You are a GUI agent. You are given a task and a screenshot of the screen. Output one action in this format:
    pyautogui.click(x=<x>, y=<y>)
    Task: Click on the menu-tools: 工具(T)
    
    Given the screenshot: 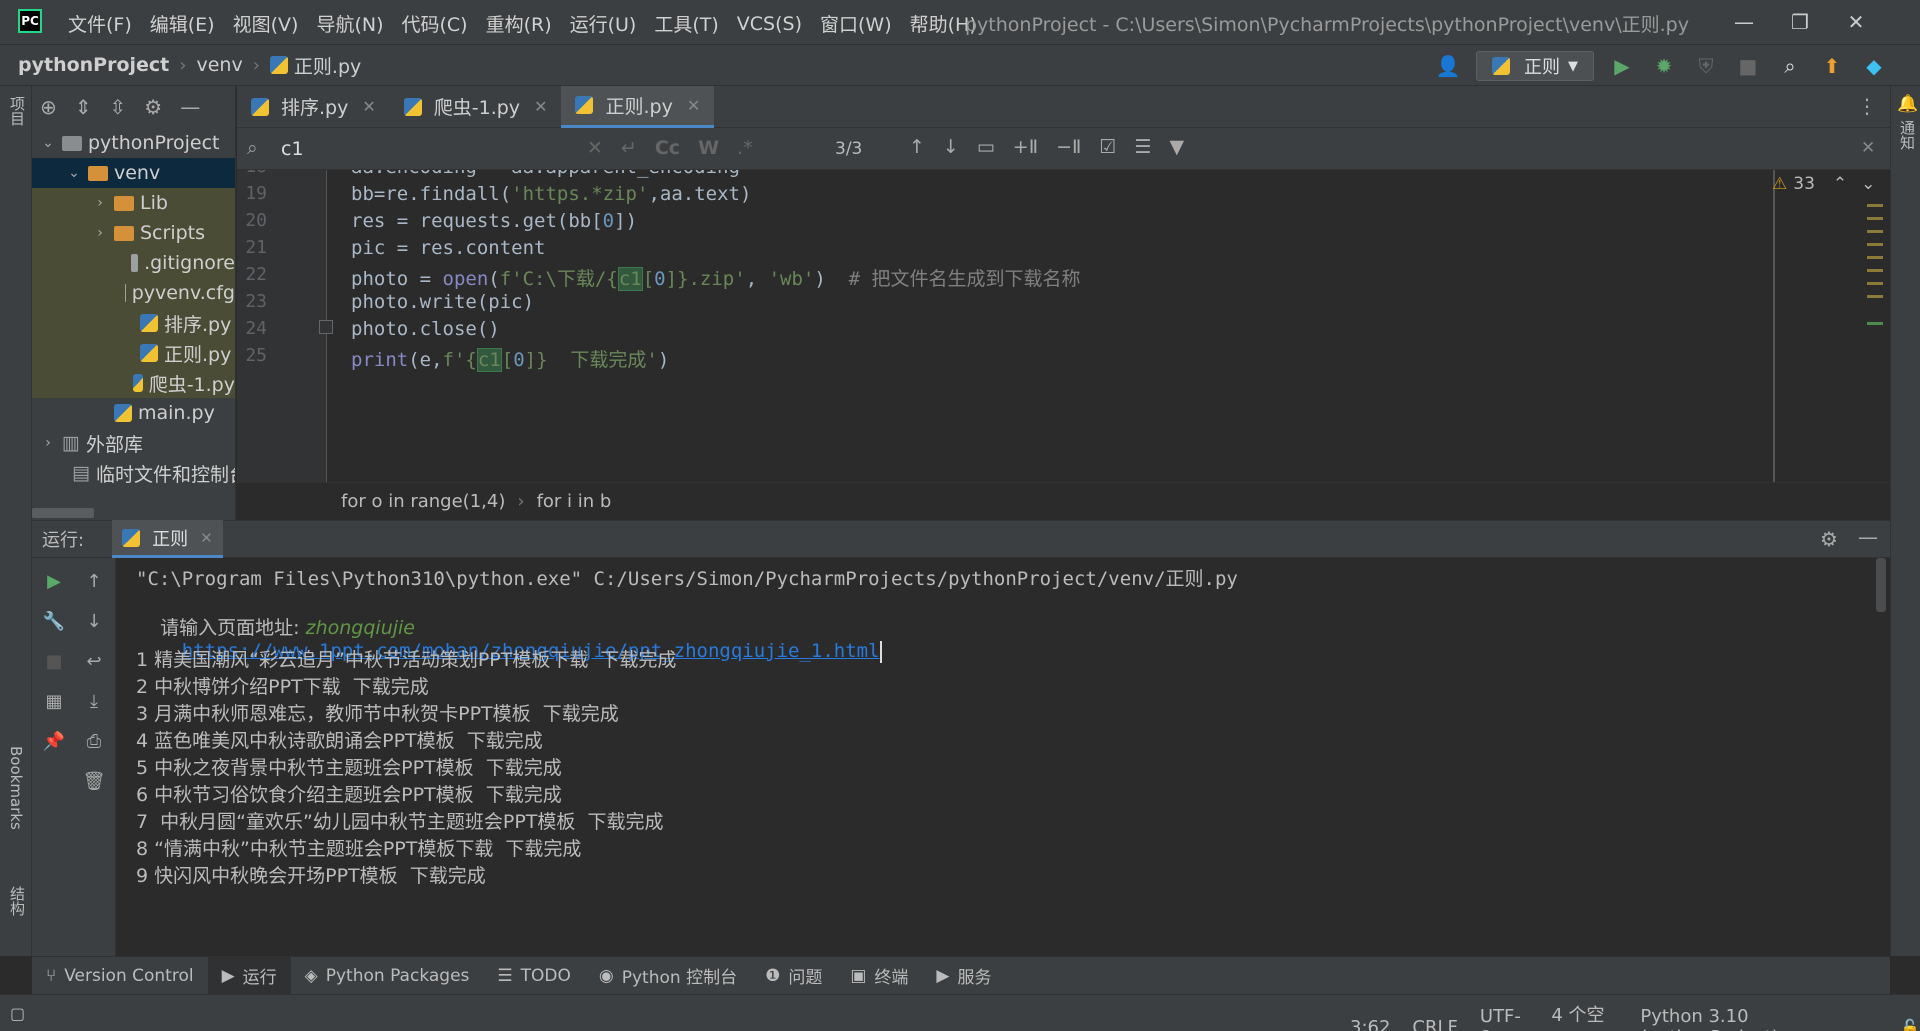 What is the action you would take?
    pyautogui.click(x=686, y=23)
    